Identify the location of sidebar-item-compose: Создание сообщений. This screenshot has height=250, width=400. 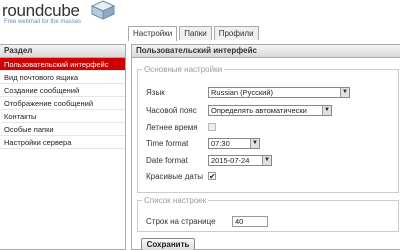
(62, 90).